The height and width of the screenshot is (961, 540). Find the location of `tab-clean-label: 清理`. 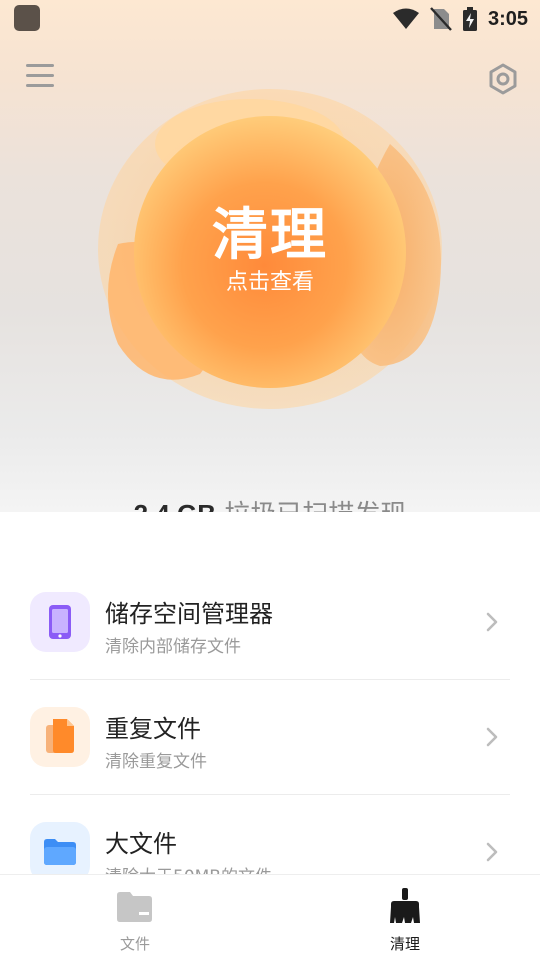

tab-clean-label: 清理 is located at coordinates (404, 944).